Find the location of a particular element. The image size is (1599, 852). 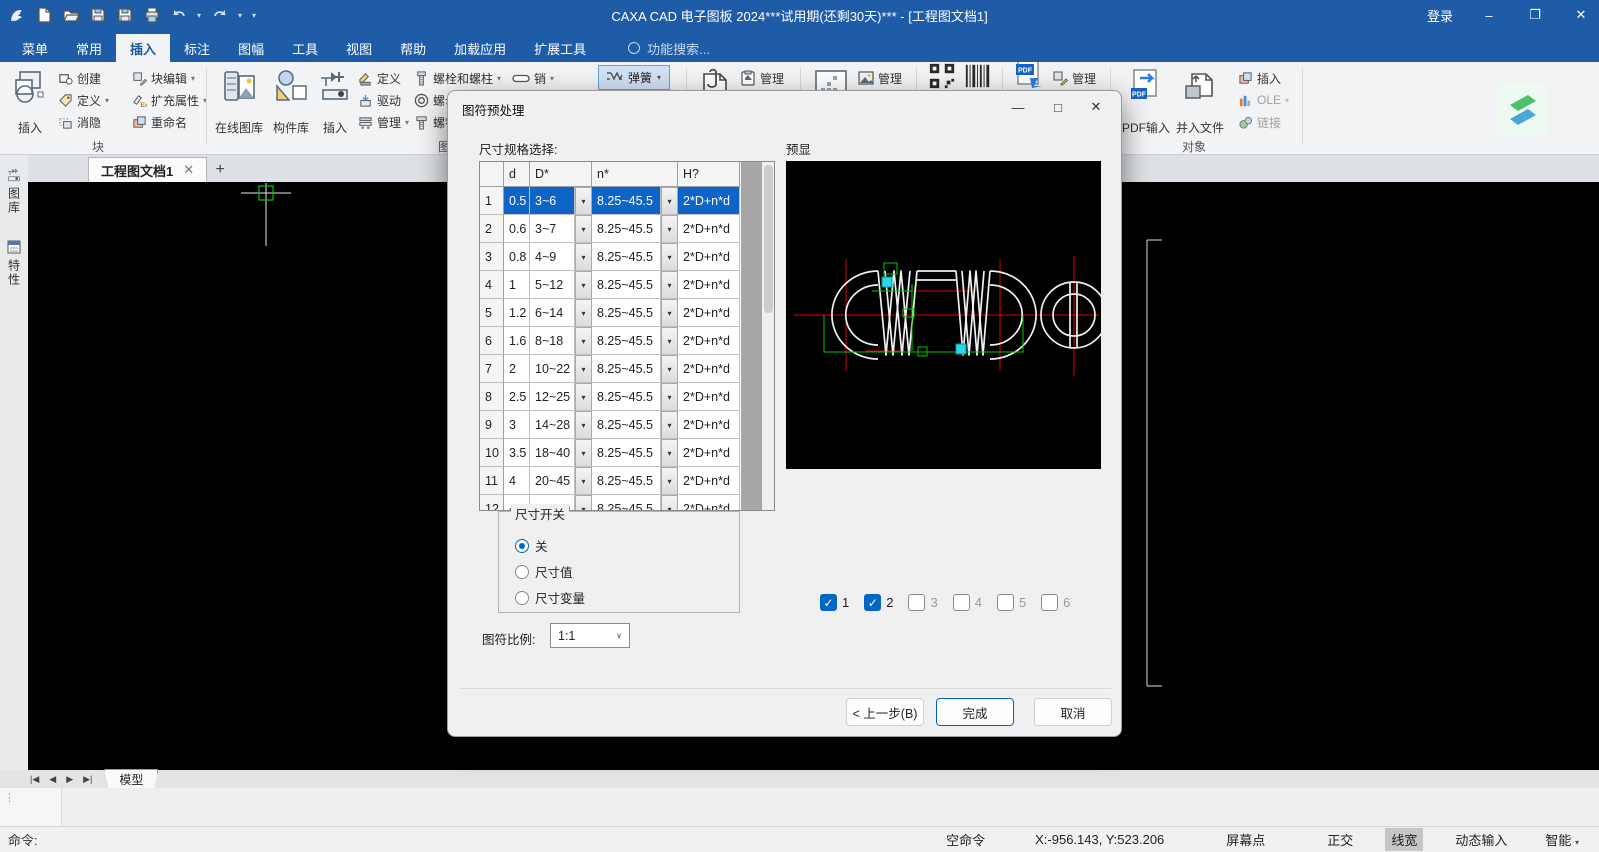

cell-D: 10~22 is located at coordinates (552, 369).